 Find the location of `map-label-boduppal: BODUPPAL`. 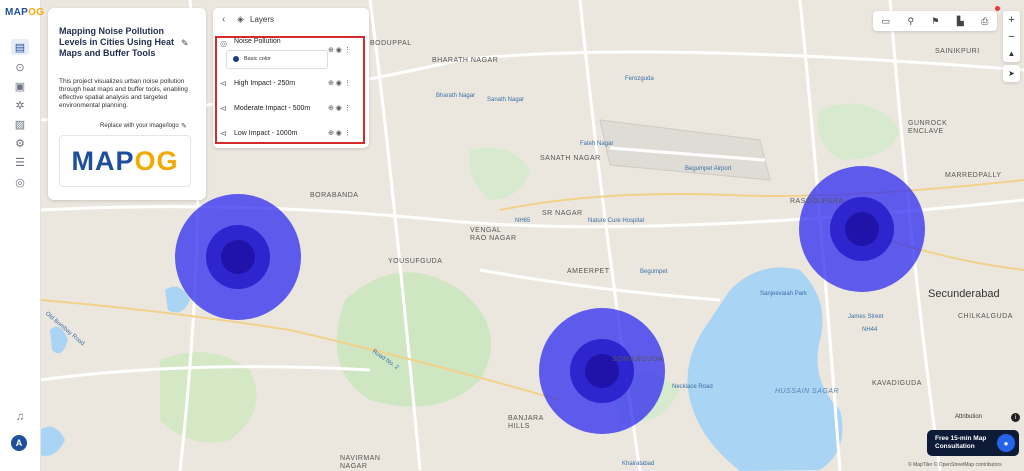

map-label-boduppal: BODUPPAL is located at coordinates (391, 43).